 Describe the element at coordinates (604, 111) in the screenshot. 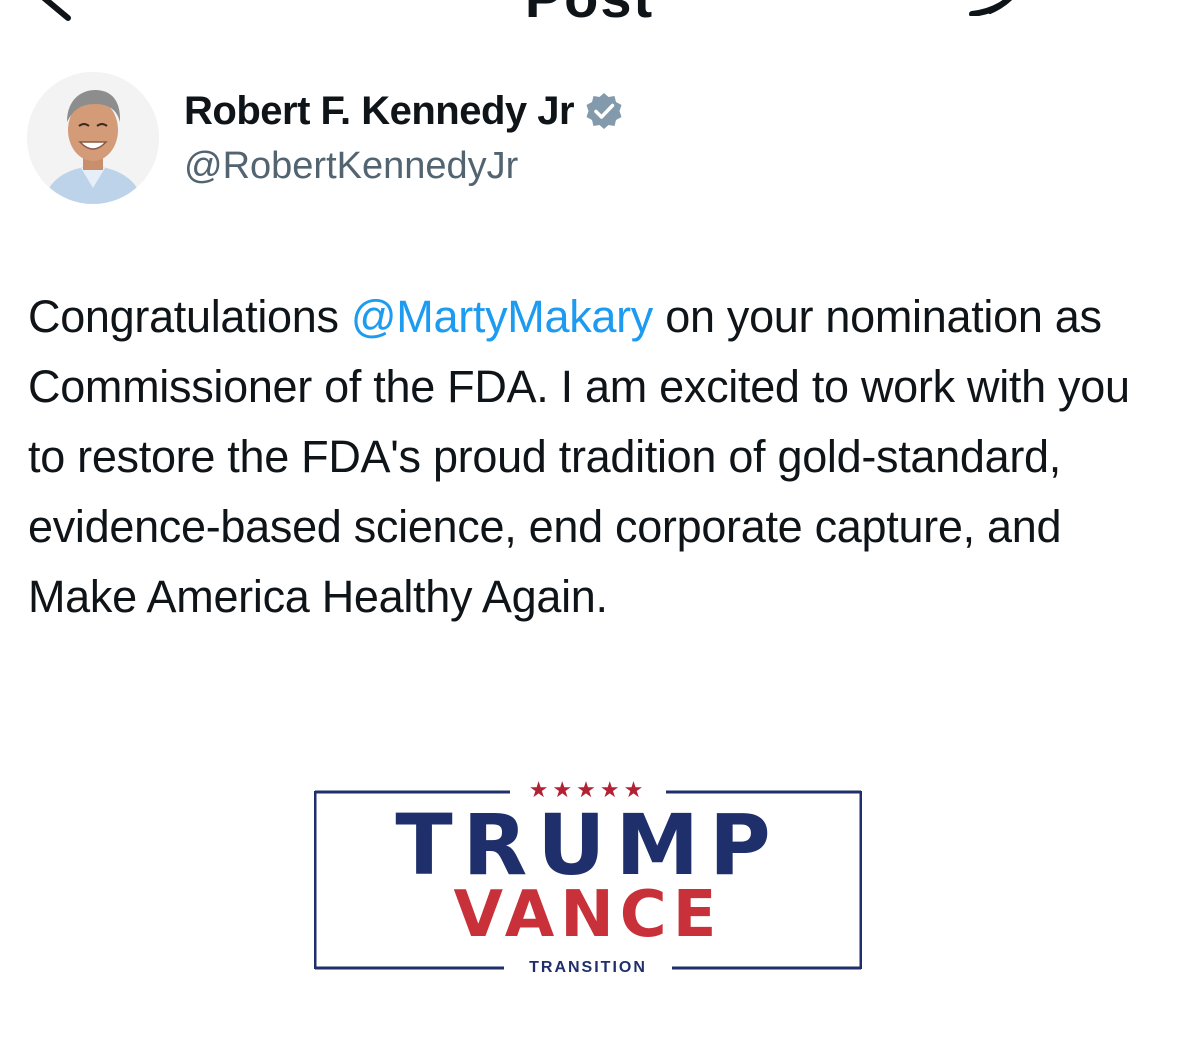

I see `verified-badge-icon` at that location.